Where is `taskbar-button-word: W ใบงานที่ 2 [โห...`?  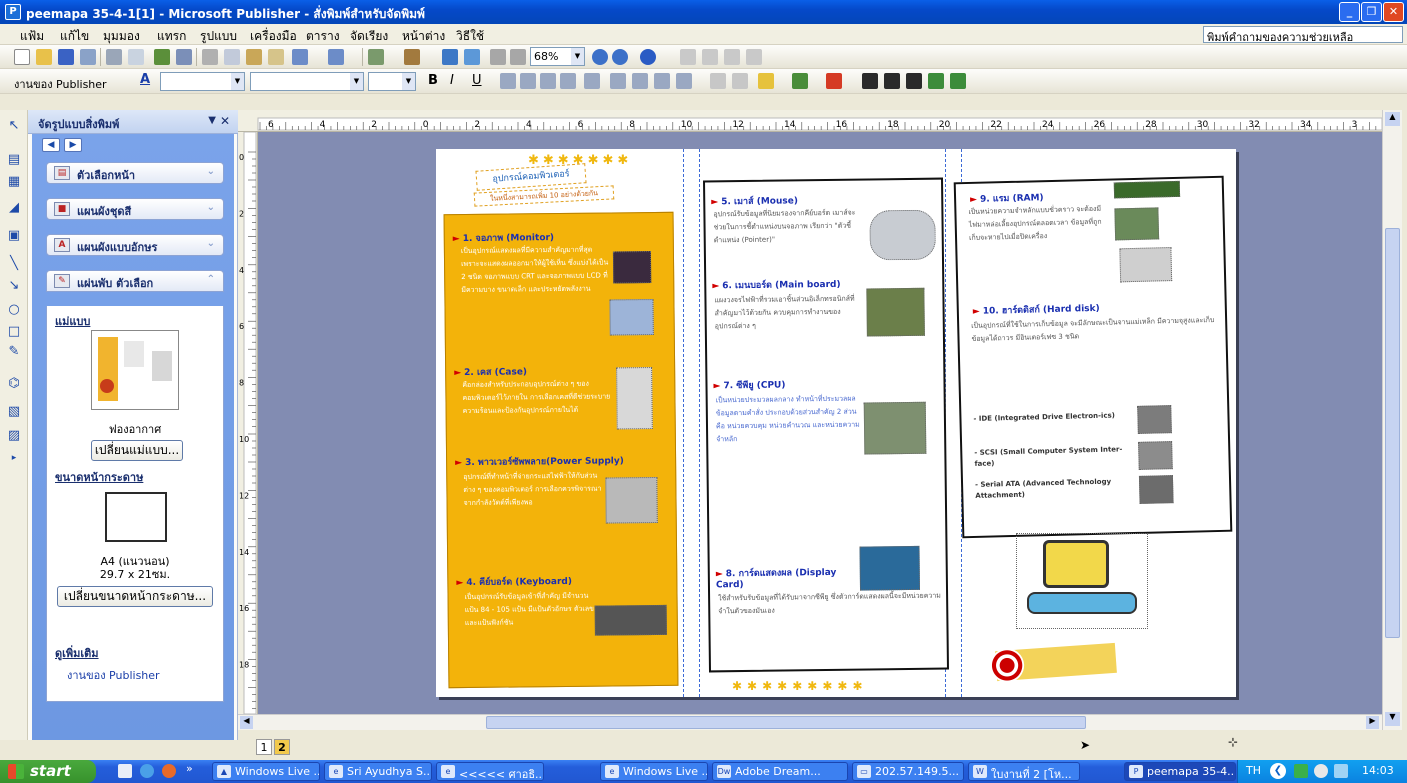
taskbar-button-word: W ใบงานที่ 2 [โห... is located at coordinates (1024, 771).